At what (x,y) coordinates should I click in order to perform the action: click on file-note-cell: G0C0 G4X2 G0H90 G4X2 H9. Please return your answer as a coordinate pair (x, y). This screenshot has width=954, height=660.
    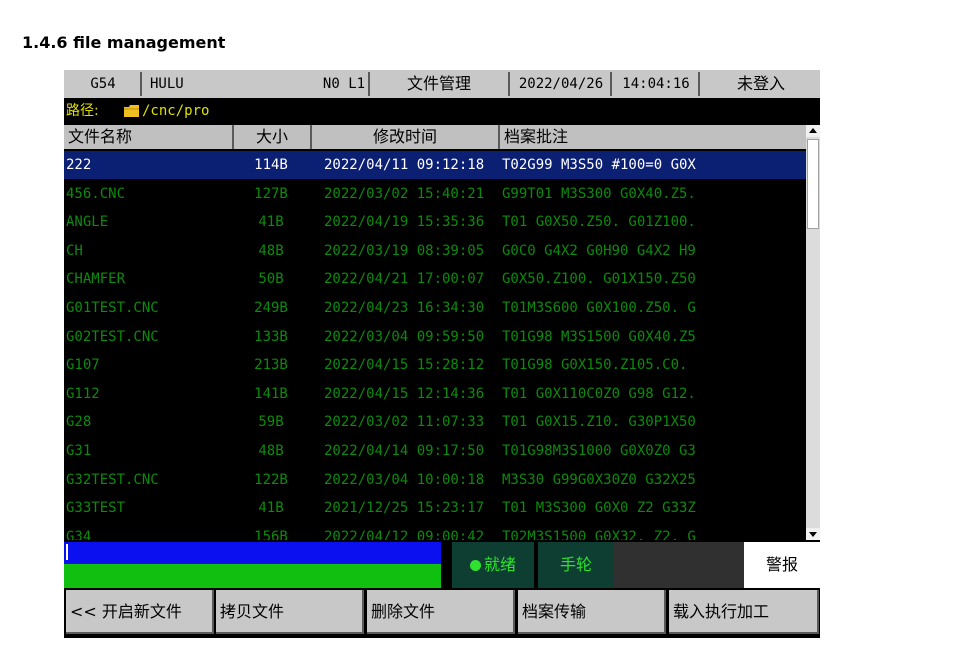
    Looking at the image, I should click on (599, 250).